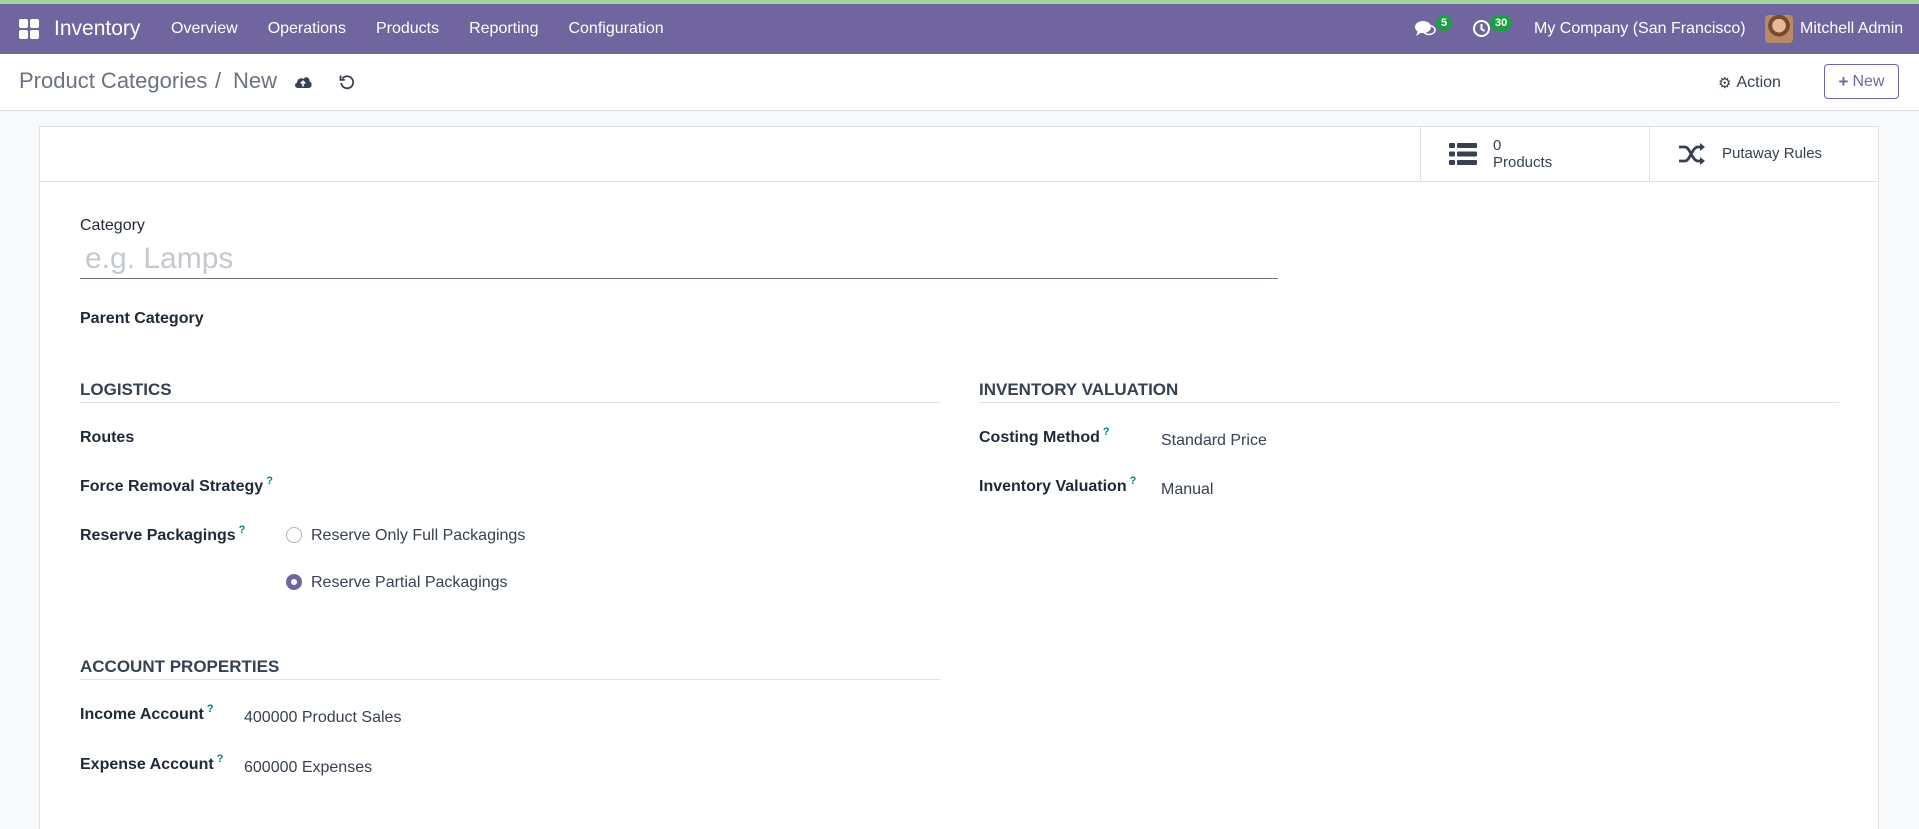 Image resolution: width=1919 pixels, height=829 pixels. What do you see at coordinates (959, 82) in the screenshot?
I see `control-panel: Product Categories / New ⚙ Action + New` at bounding box center [959, 82].